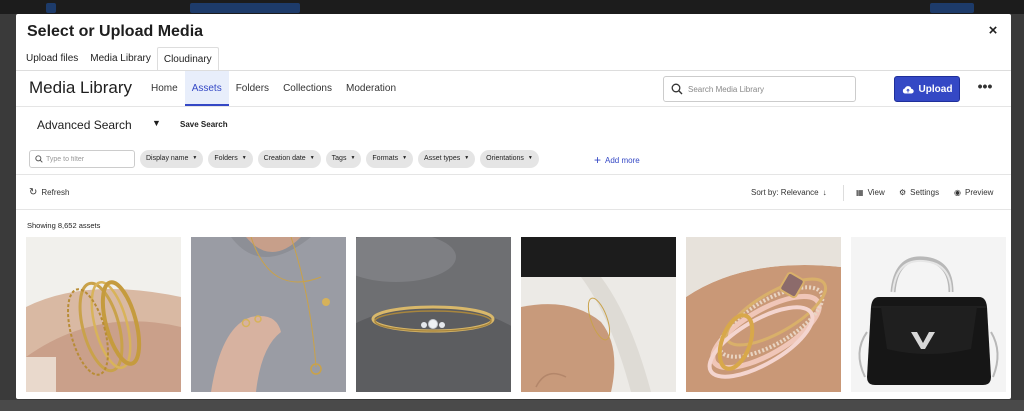 The width and height of the screenshot is (1024, 411). What do you see at coordinates (33, 192) in the screenshot?
I see `refresh-icon: ↻` at bounding box center [33, 192].